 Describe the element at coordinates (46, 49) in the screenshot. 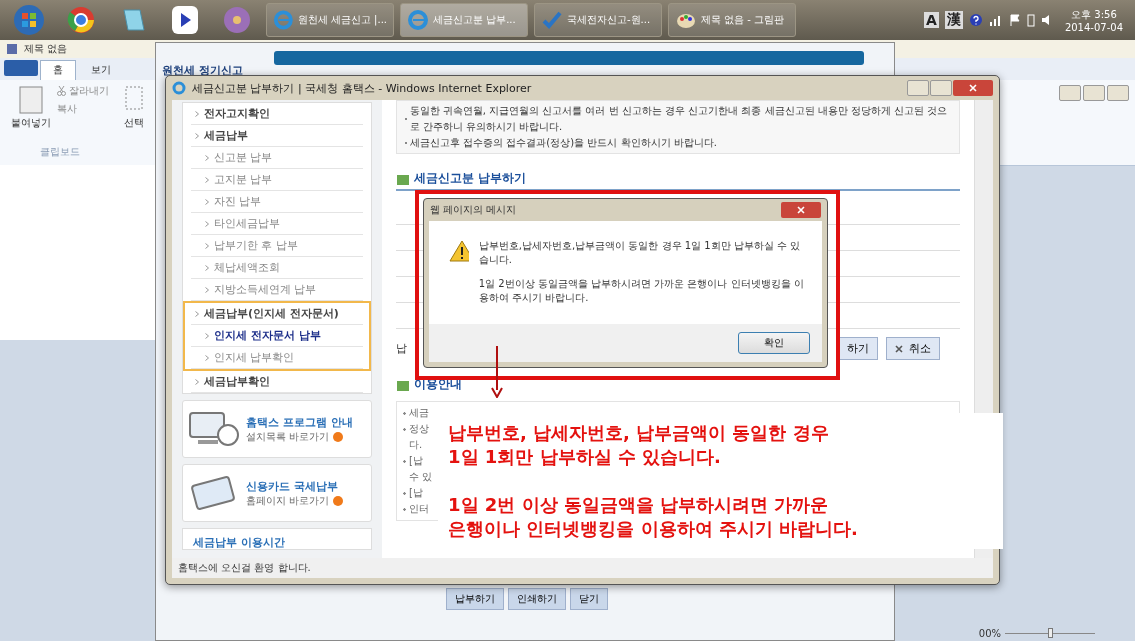

I see `paint-title: 제목 없음` at that location.